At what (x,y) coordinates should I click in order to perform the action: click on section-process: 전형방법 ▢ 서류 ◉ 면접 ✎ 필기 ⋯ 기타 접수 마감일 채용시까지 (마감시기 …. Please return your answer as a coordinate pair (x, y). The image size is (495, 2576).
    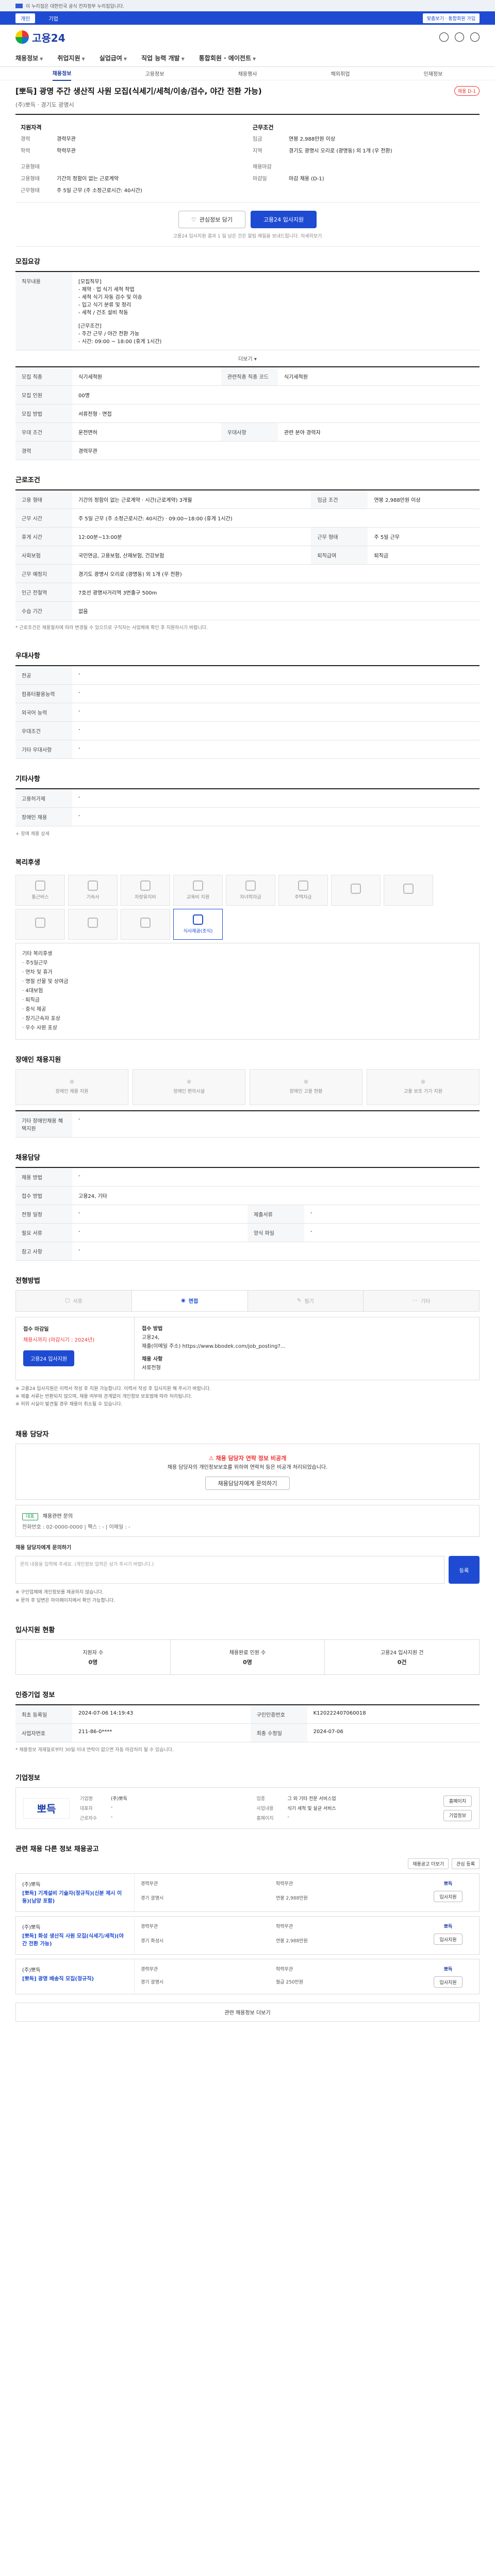
    Looking at the image, I should click on (247, 1342).